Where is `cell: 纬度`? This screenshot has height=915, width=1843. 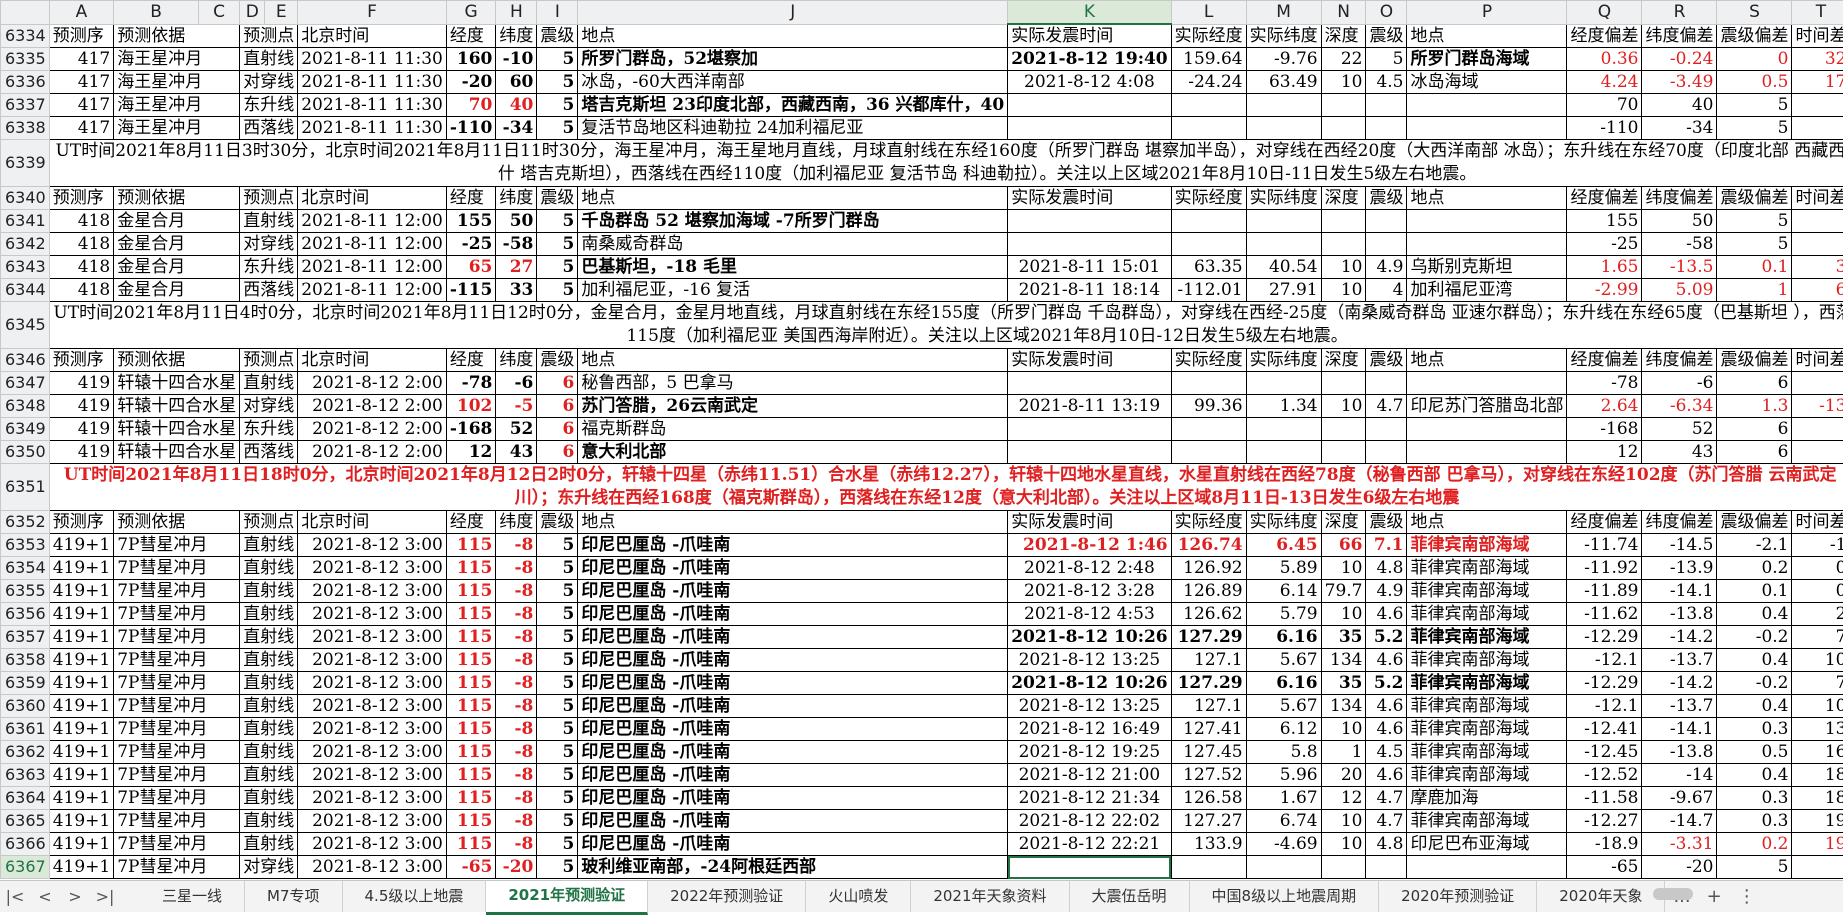
cell: 纬度 is located at coordinates (516, 198).